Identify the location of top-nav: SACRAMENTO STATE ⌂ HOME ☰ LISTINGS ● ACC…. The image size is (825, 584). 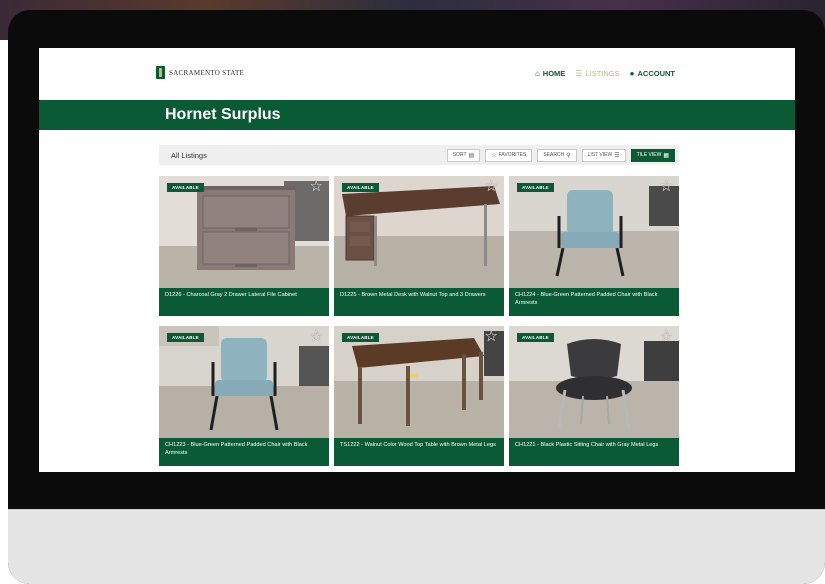
(417, 74).